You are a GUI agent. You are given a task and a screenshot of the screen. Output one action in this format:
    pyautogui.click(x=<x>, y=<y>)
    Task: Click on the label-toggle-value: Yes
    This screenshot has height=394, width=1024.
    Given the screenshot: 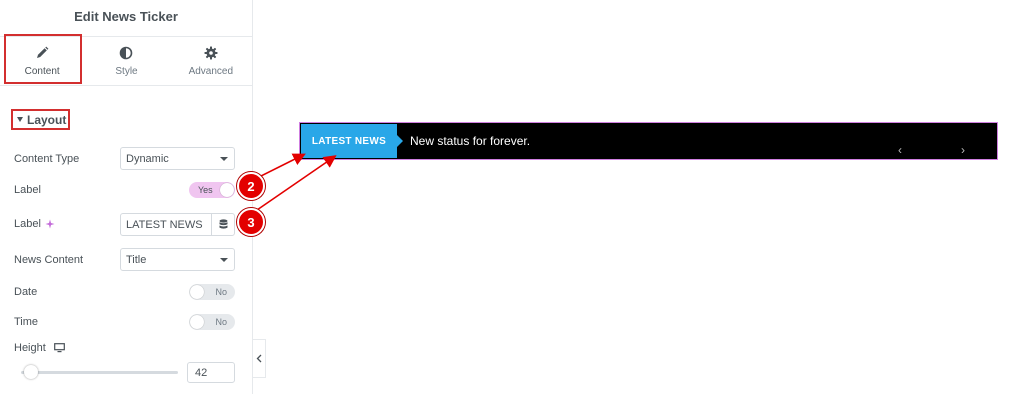 What is the action you would take?
    pyautogui.click(x=205, y=190)
    